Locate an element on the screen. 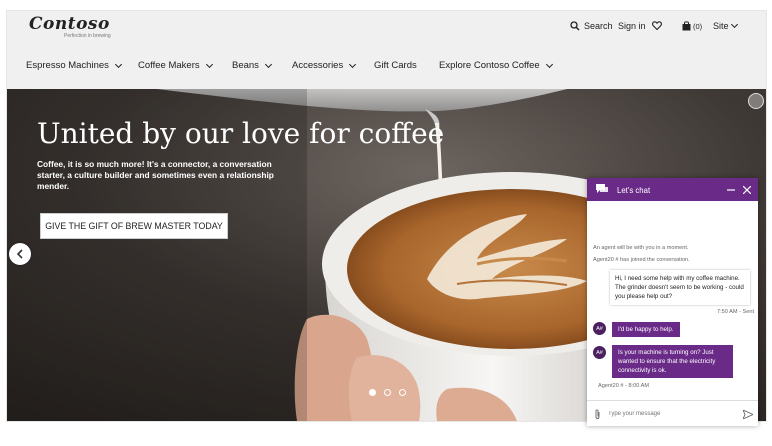 This screenshot has height=446, width=772. nav-coffee-makers: Coffee Makers is located at coordinates (175, 65).